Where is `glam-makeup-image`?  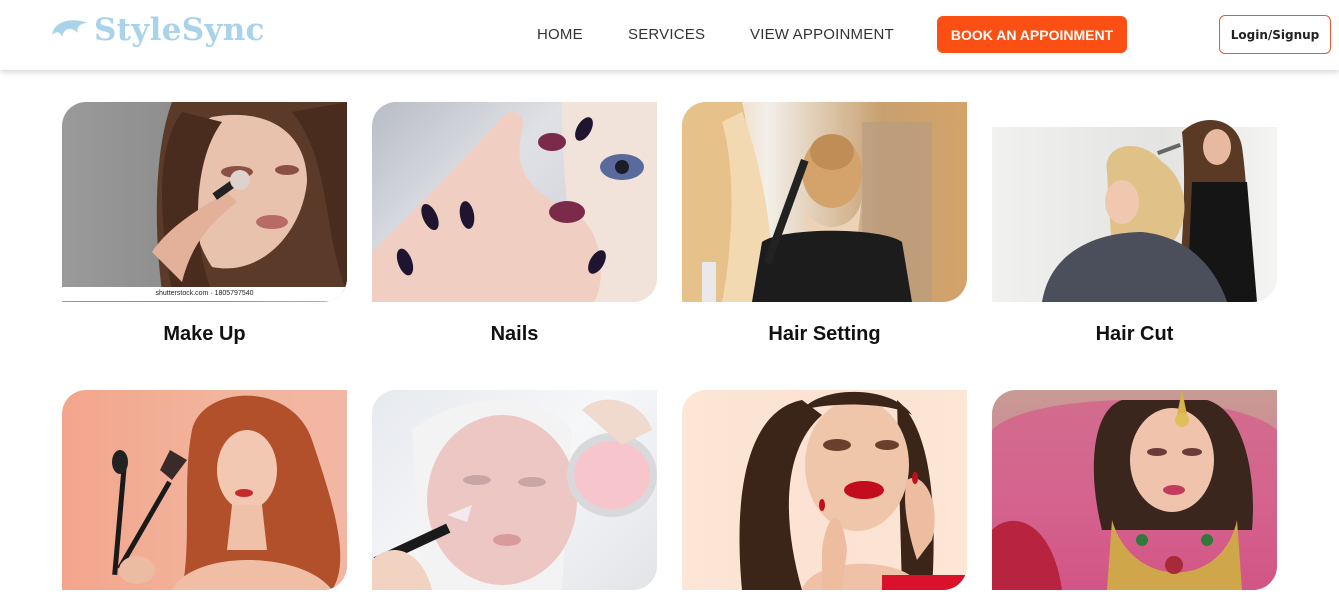
glam-makeup-image is located at coordinates (824, 490).